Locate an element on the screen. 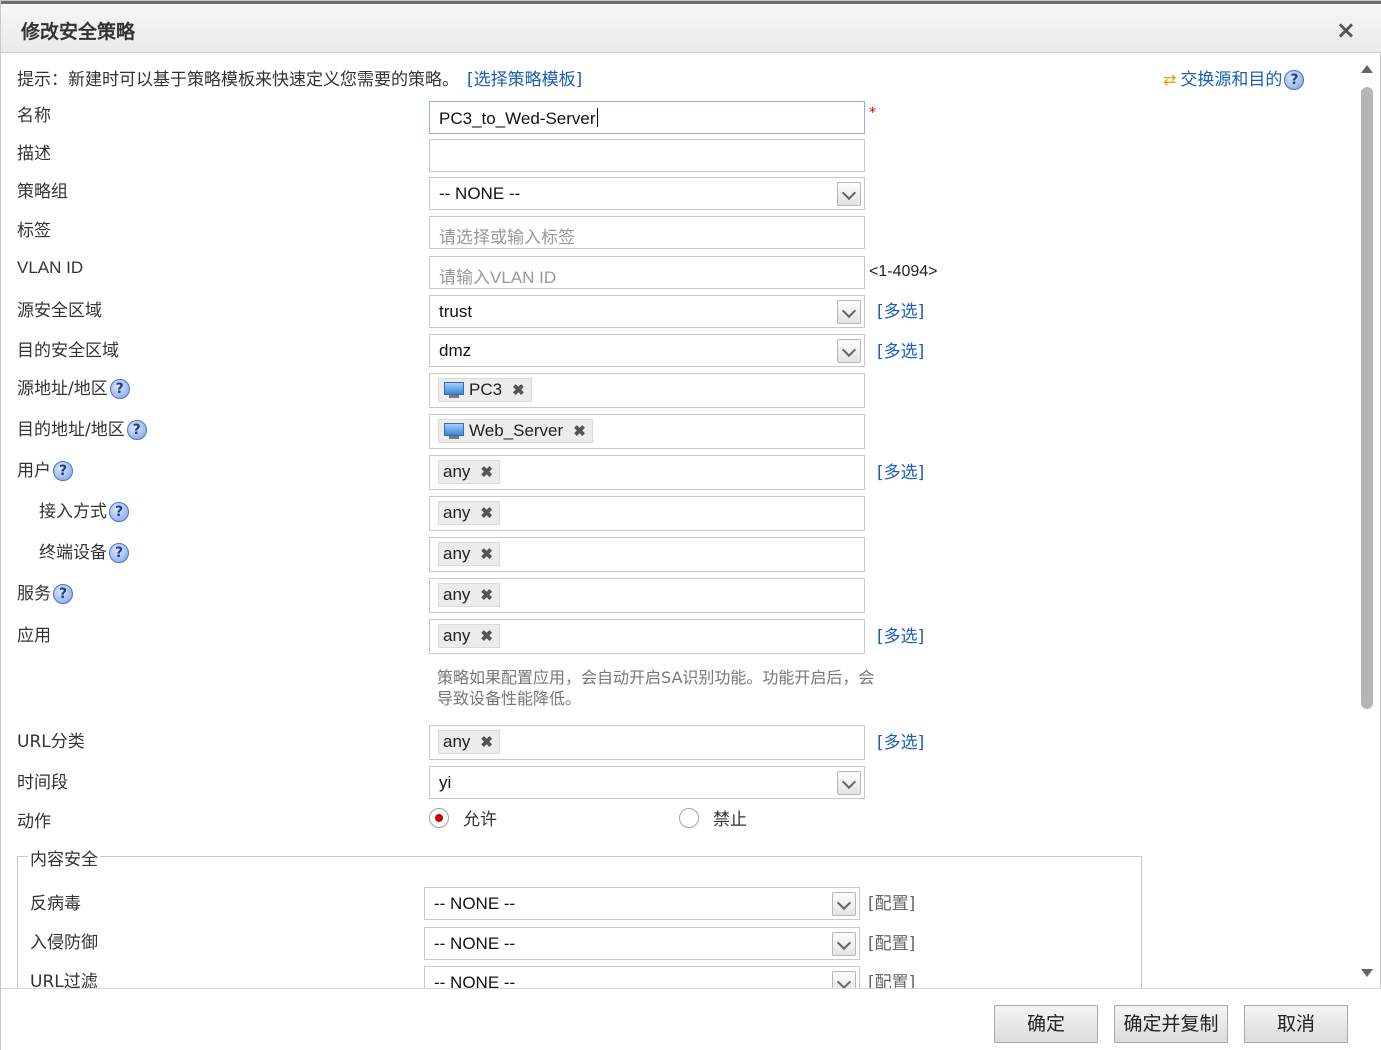 Image resolution: width=1381 pixels, height=1050 pixels. swap-src-dst-link: ⇄ 交换源和目的? is located at coordinates (1234, 77).